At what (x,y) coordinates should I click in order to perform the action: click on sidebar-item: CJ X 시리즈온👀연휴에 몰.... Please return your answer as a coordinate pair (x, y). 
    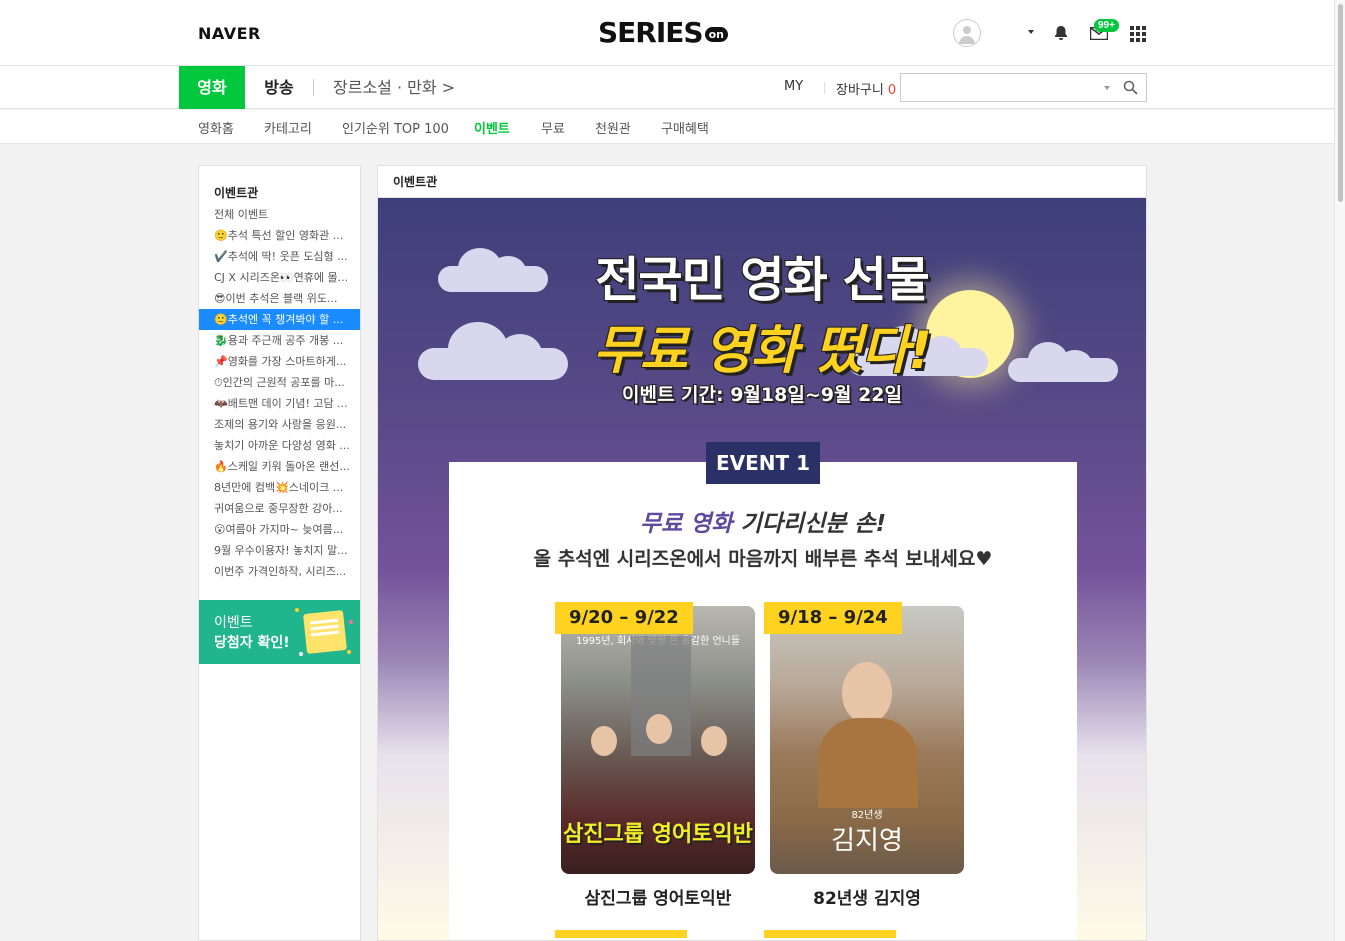
    Looking at the image, I should click on (279, 277).